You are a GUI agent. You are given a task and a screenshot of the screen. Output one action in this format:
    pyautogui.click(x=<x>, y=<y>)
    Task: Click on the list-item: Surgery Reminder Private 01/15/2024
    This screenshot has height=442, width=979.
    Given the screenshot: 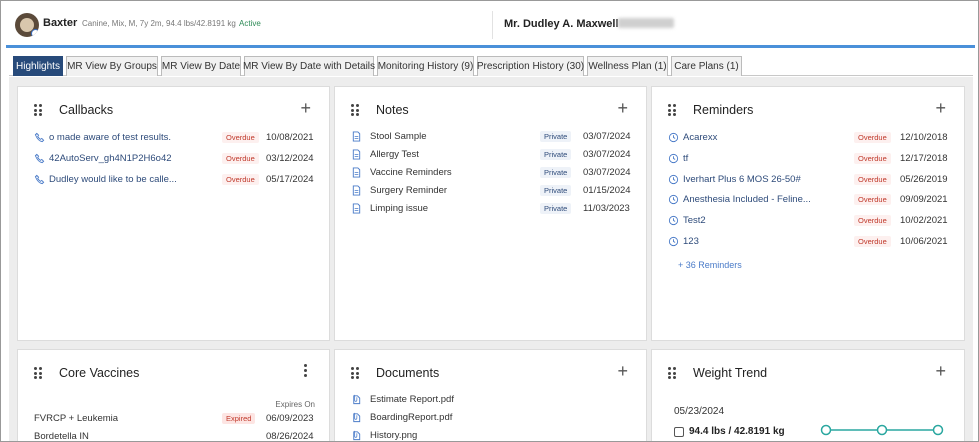 What is the action you would take?
    pyautogui.click(x=496, y=191)
    